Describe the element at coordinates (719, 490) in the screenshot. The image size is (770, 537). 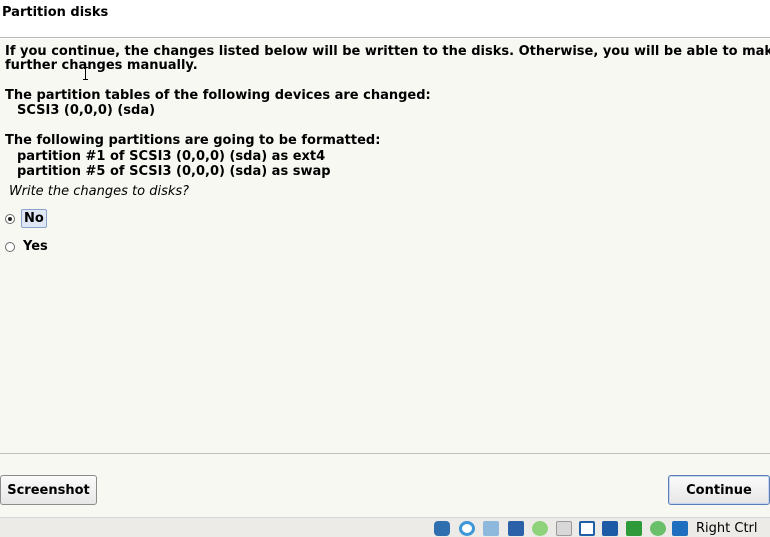
I see `continue-button: Continue` at that location.